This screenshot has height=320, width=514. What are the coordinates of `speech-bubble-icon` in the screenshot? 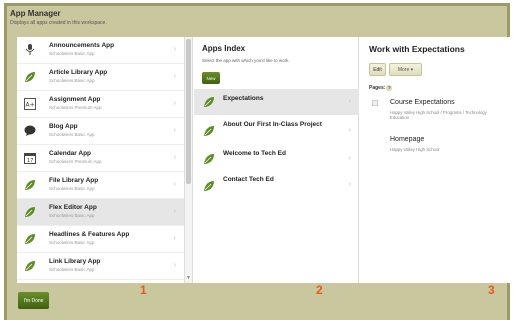 It's located at (30, 131).